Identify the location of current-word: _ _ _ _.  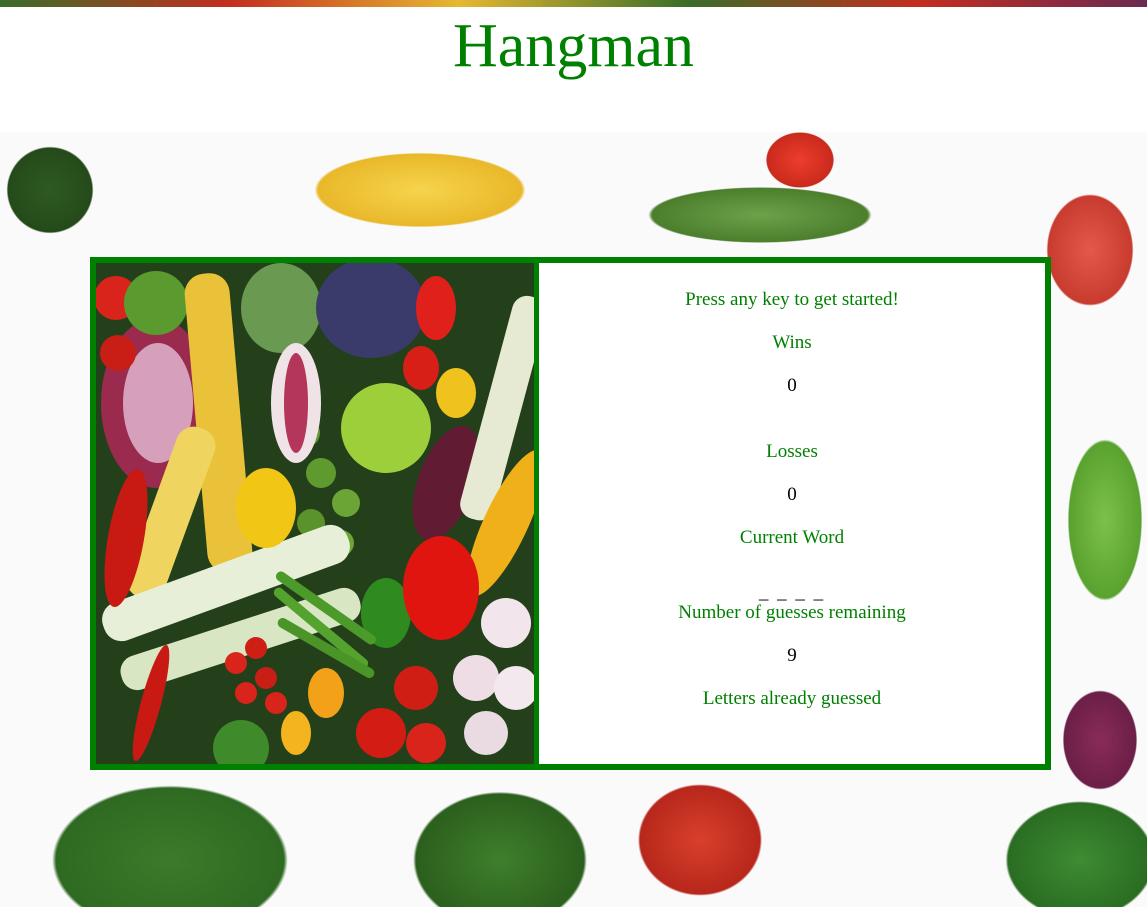
(792, 592).